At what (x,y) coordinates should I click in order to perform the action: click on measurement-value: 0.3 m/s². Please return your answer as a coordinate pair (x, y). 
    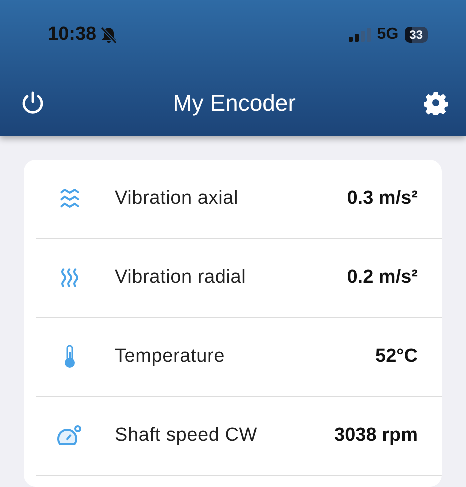
    Looking at the image, I should click on (382, 199).